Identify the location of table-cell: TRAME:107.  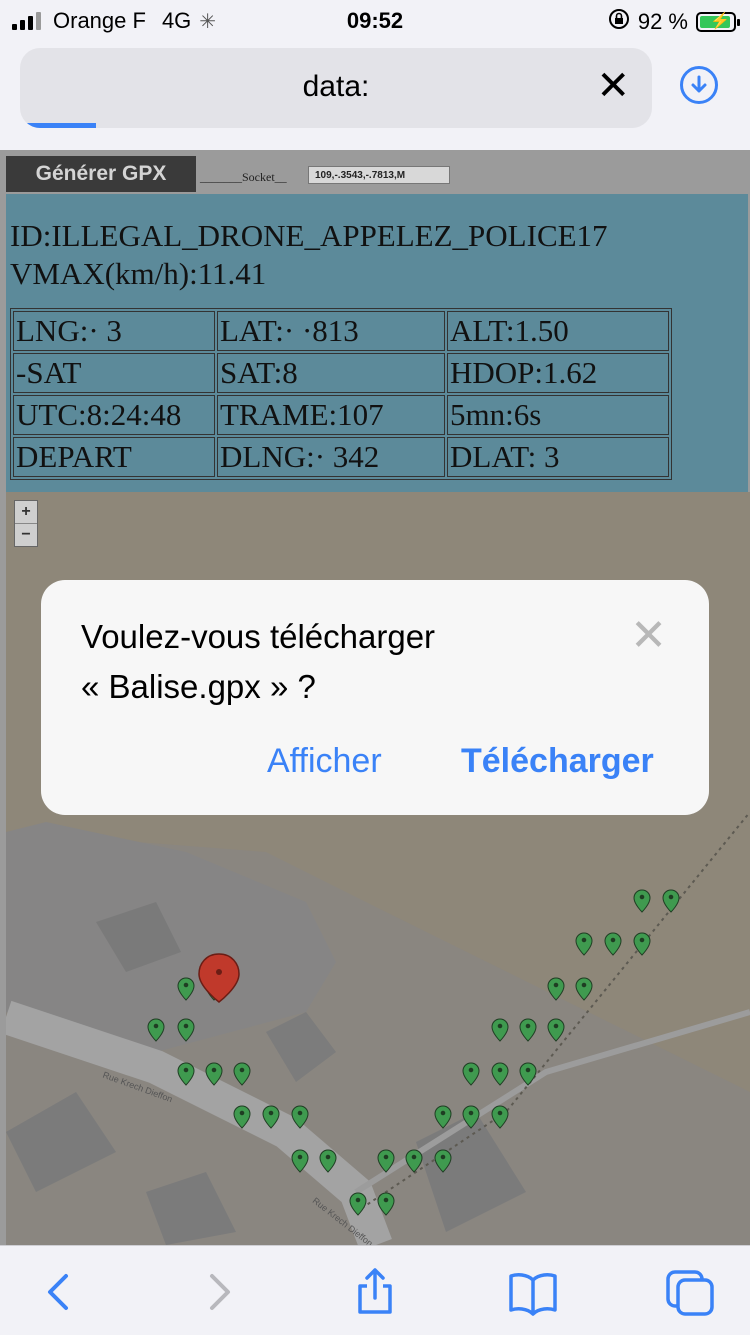
(331, 415).